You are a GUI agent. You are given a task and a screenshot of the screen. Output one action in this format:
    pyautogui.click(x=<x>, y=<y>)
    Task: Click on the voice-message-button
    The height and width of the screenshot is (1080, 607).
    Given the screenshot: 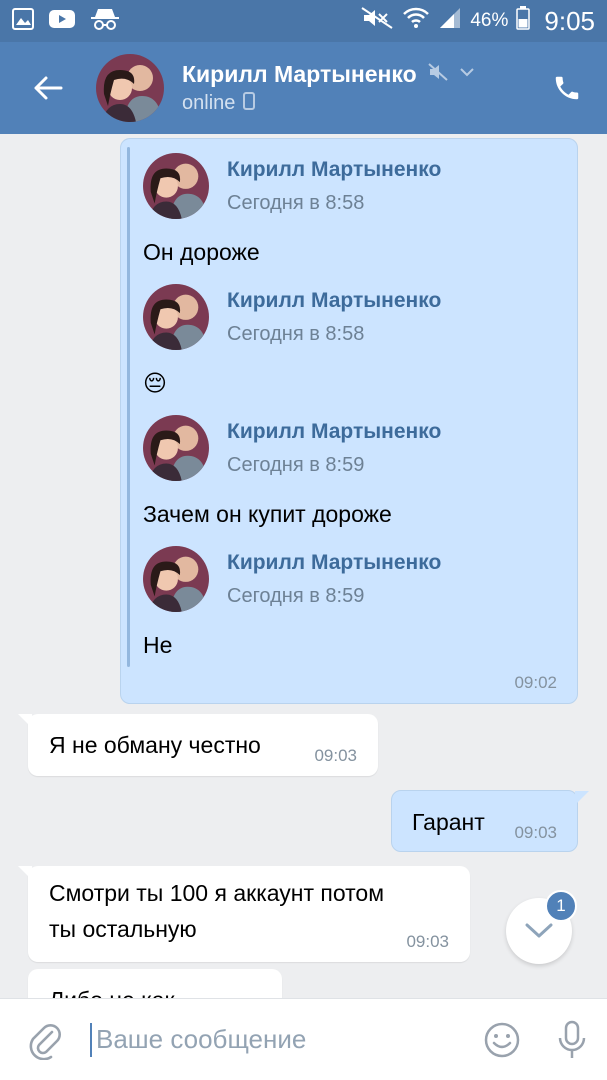 What is the action you would take?
    pyautogui.click(x=572, y=1040)
    